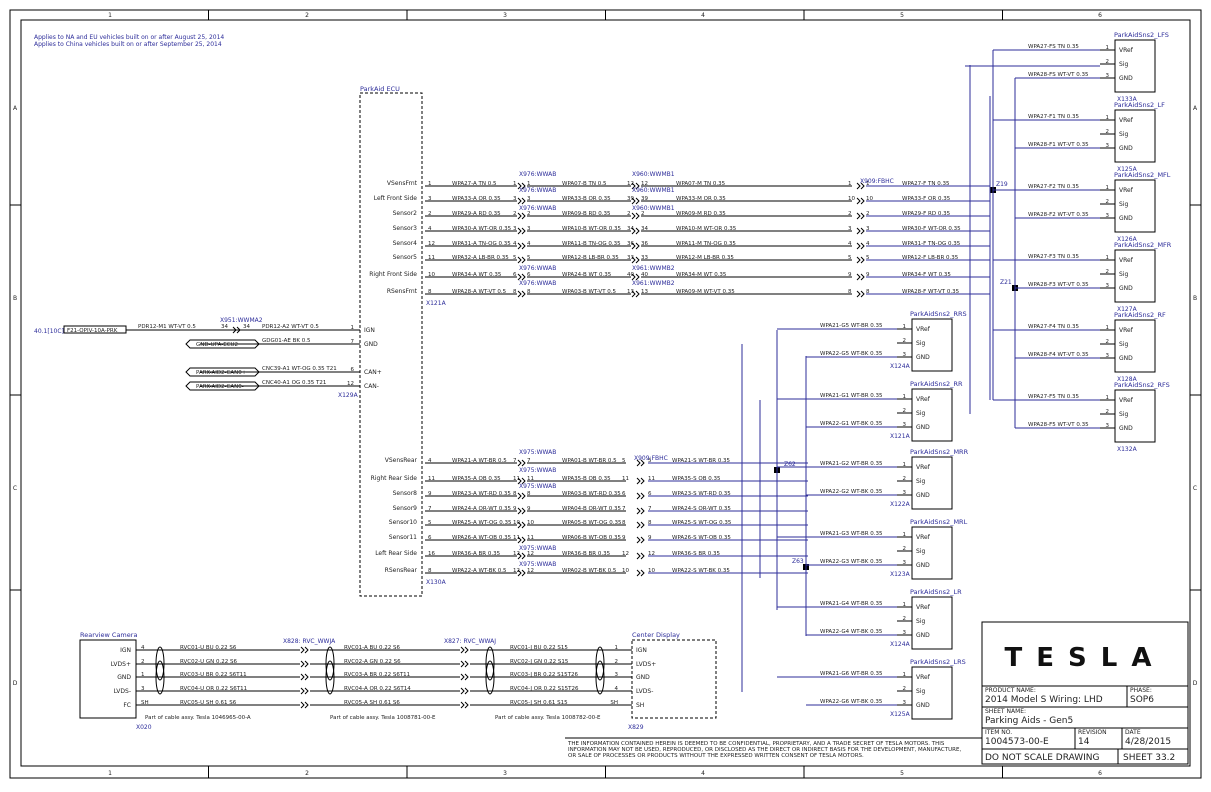 This screenshot has height=792, width=1211. I want to click on camera-pin-label: LVDS+, so click(121, 664).